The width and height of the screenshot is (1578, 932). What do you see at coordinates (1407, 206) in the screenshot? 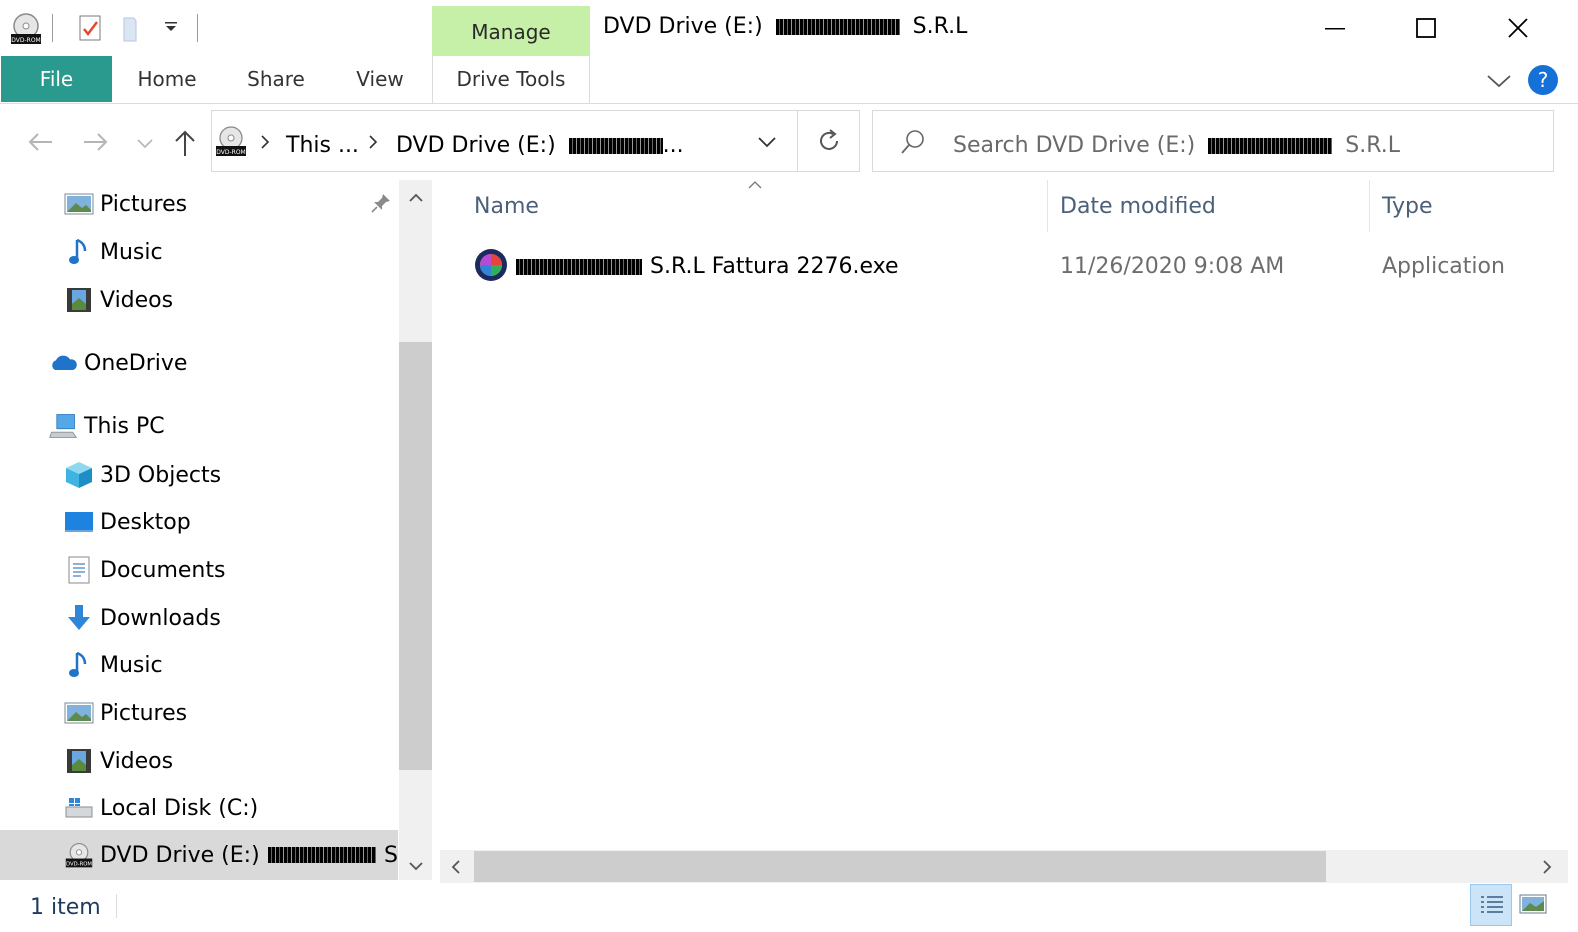
I see `column-header-type: Type` at bounding box center [1407, 206].